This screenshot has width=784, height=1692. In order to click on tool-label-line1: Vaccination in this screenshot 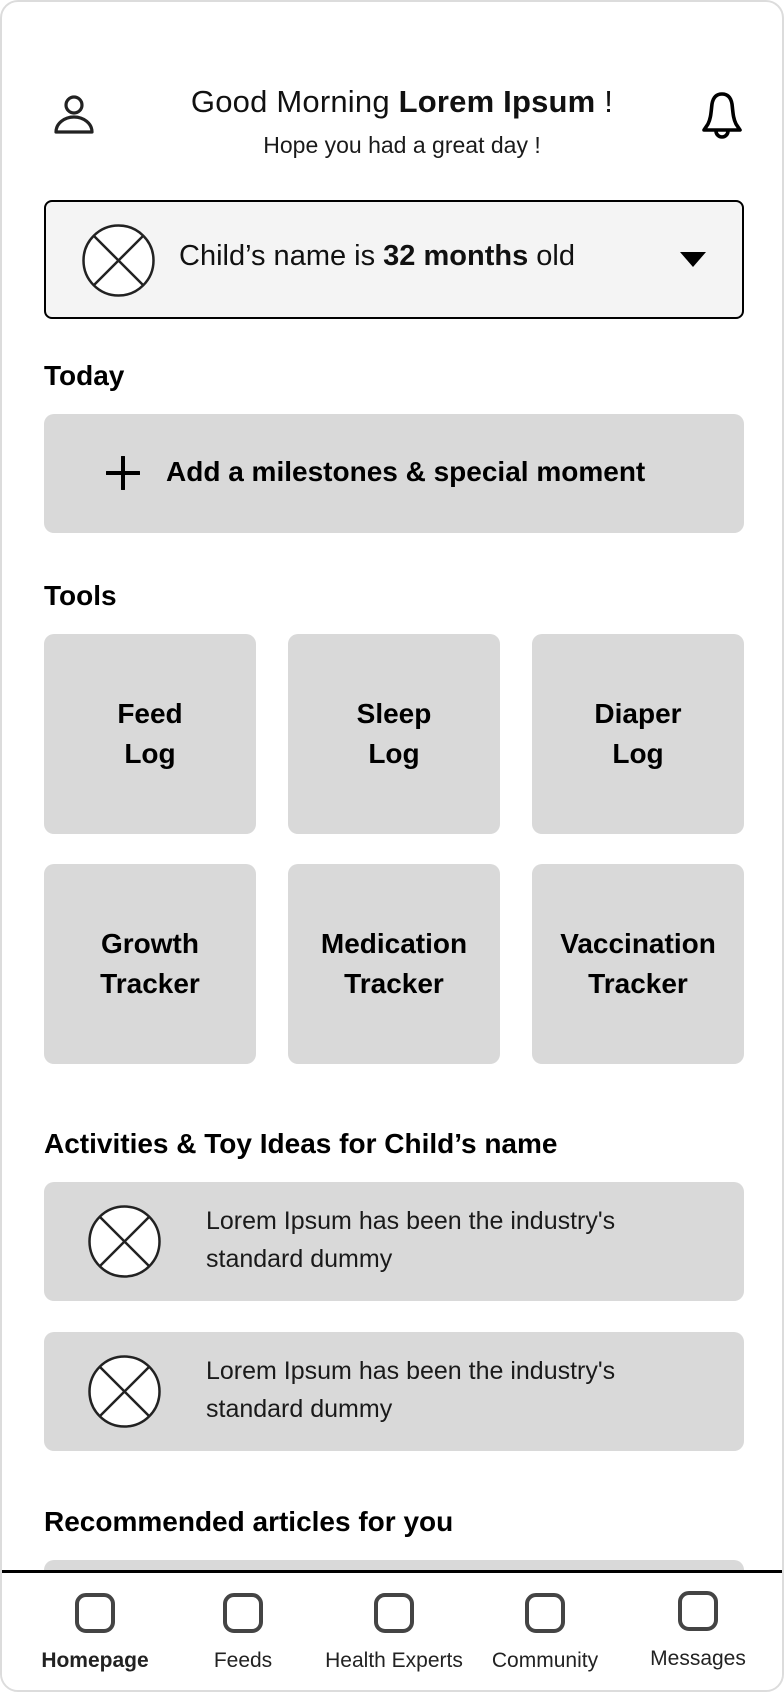, I will do `click(638, 943)`.